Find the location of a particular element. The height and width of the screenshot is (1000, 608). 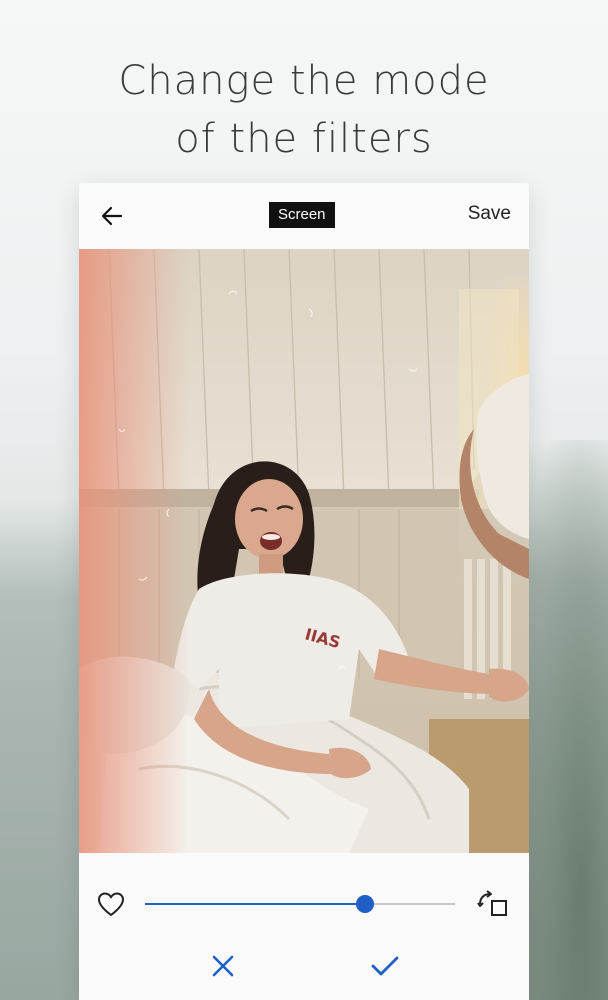

cancel-filter-button is located at coordinates (223, 966).